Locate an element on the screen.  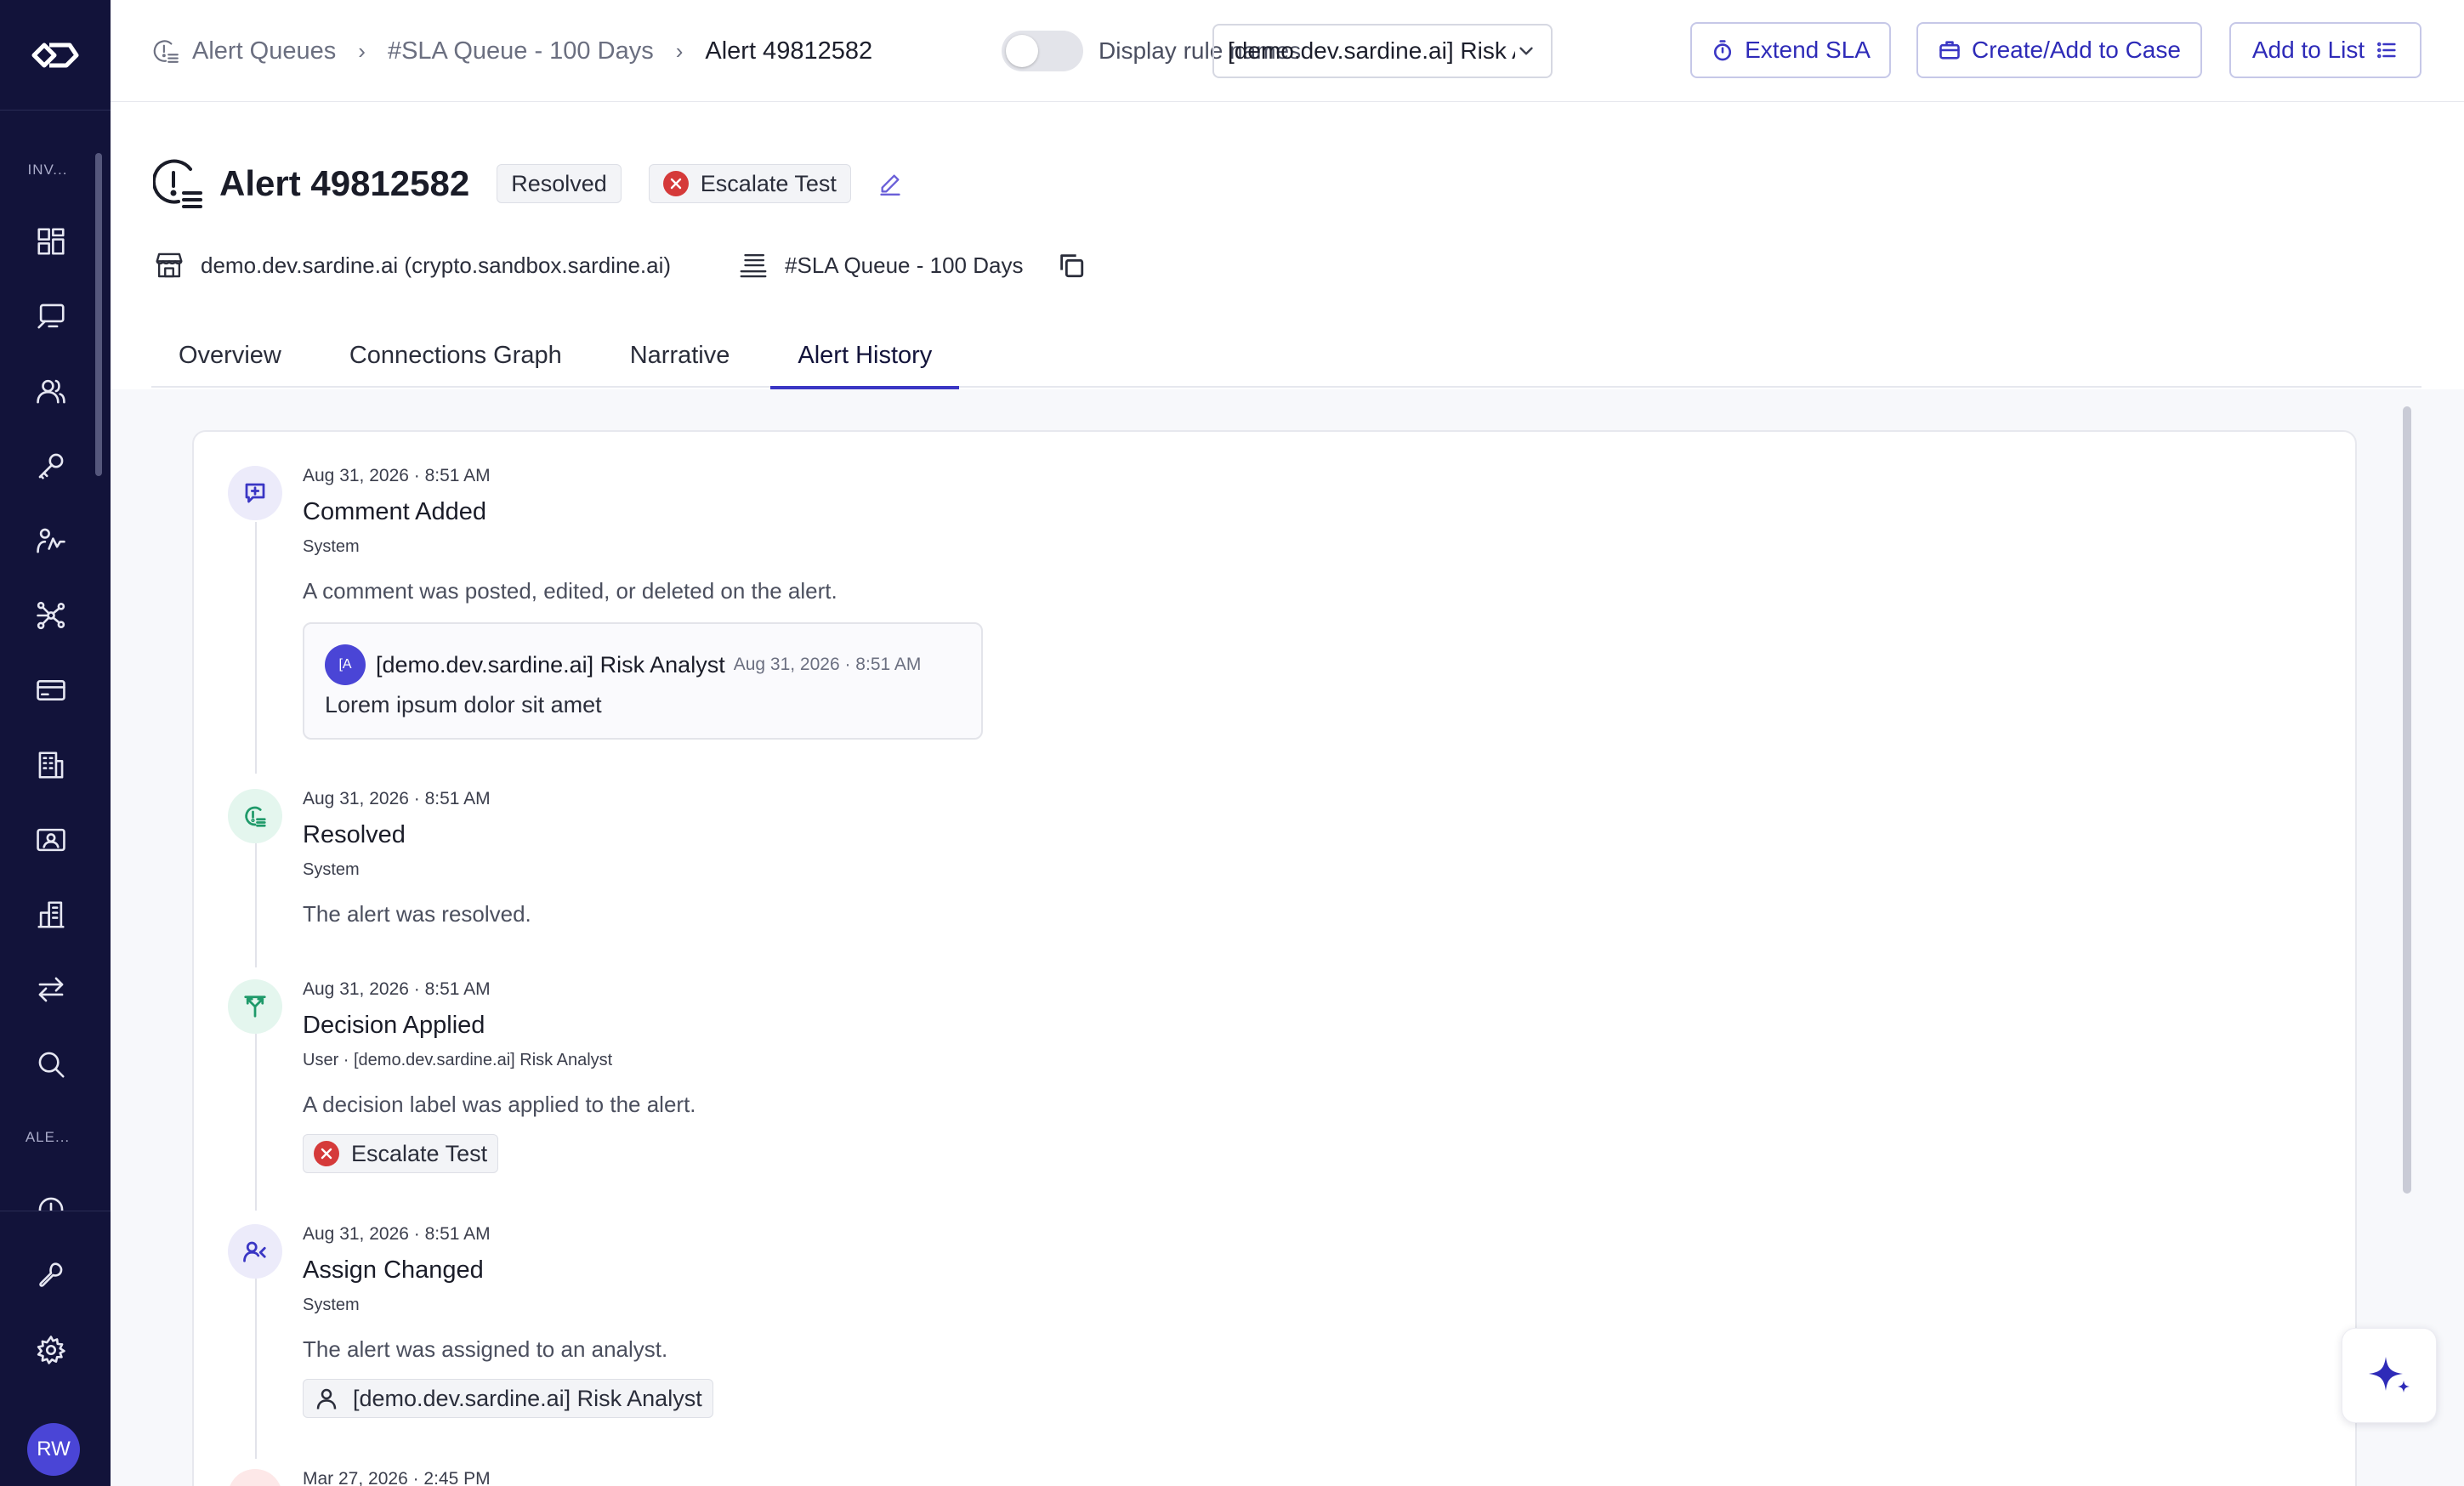
logo-icon is located at coordinates (55, 55).